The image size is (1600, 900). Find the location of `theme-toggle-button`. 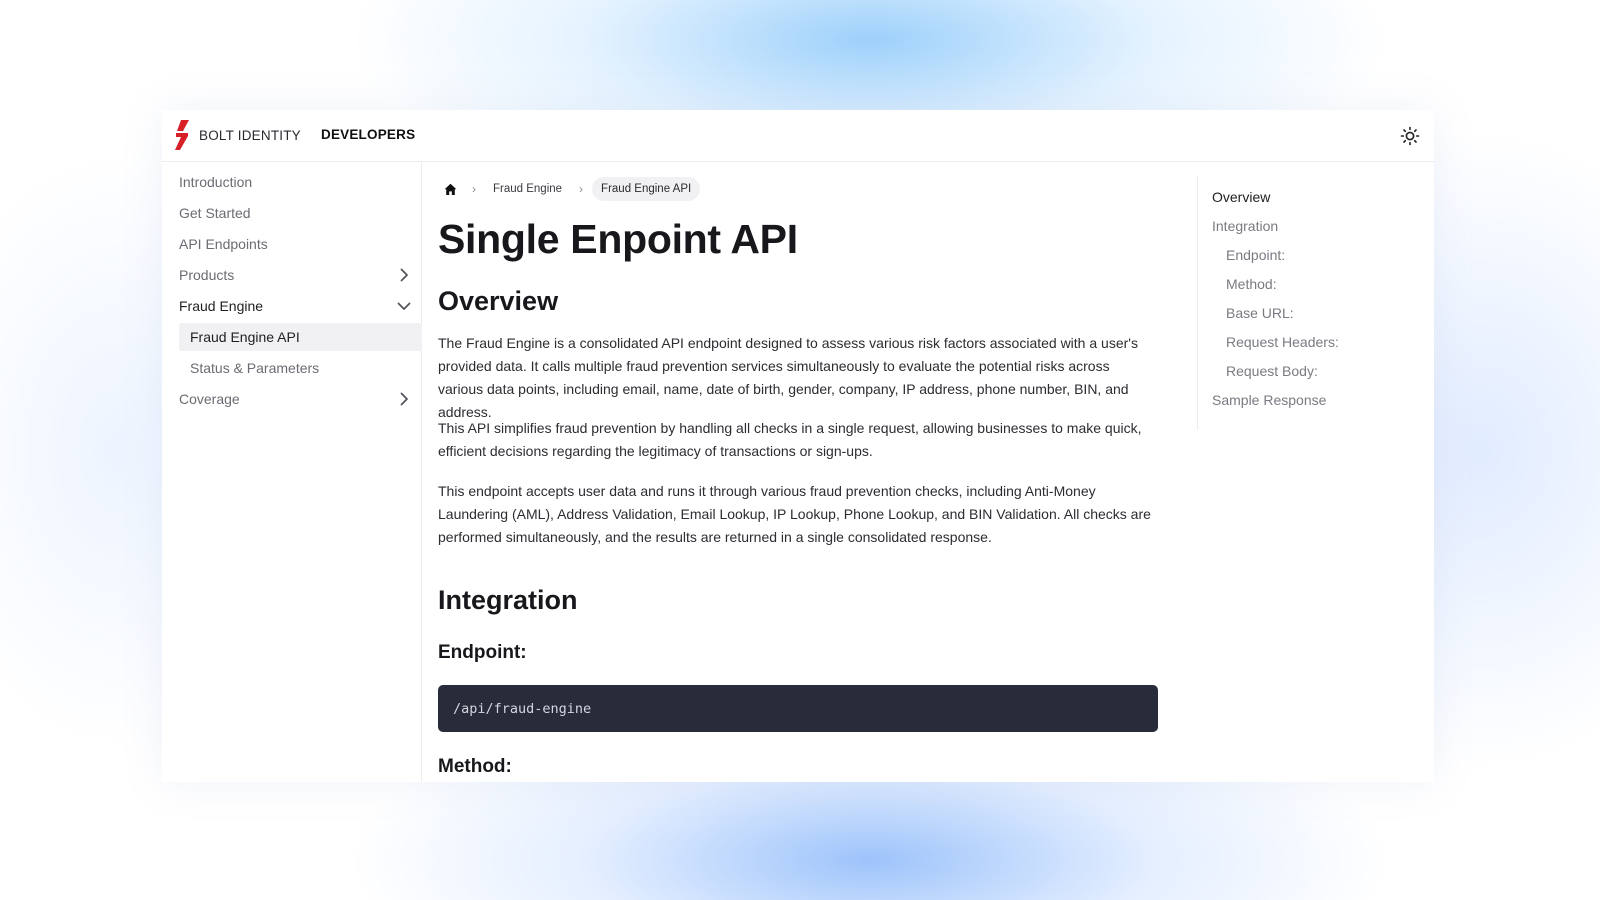

theme-toggle-button is located at coordinates (1410, 136).